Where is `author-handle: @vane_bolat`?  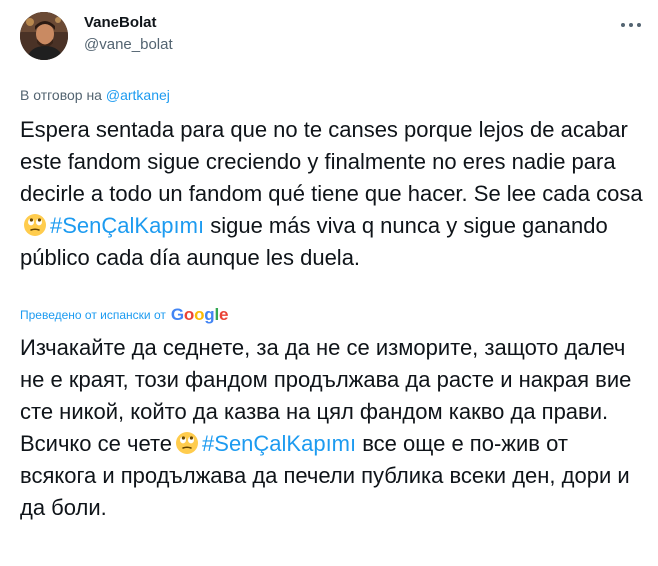 author-handle: @vane_bolat is located at coordinates (128, 45).